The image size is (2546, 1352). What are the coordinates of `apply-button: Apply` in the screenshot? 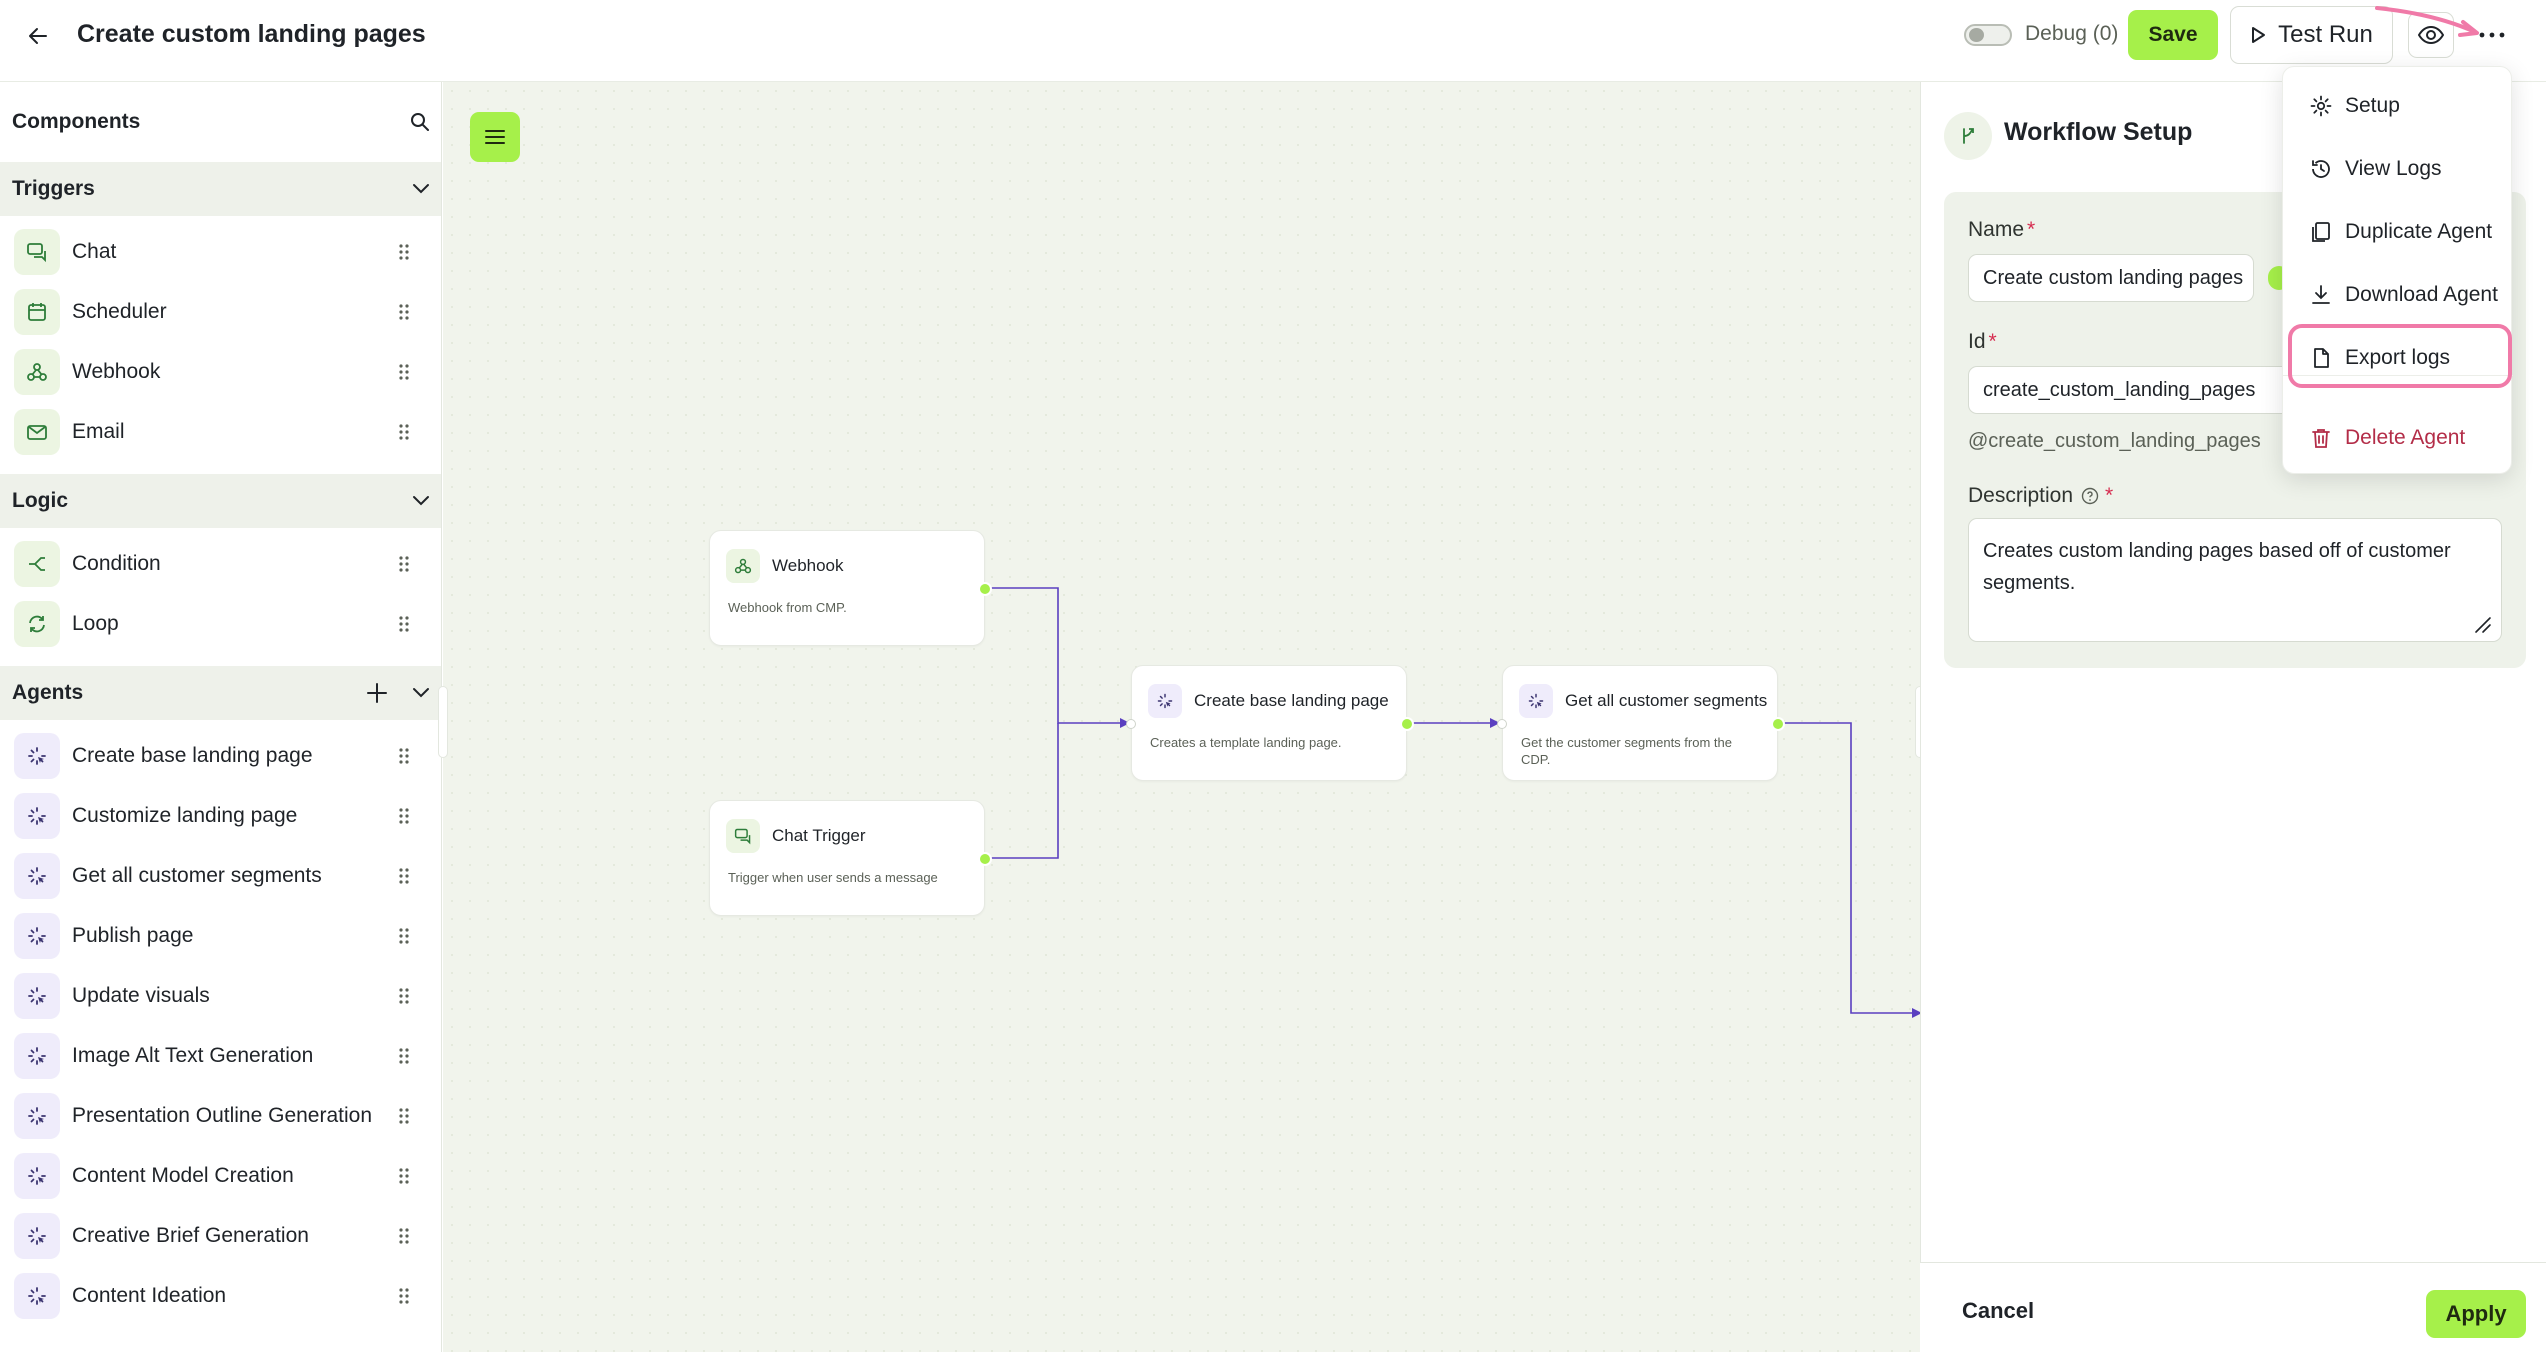 It's located at (2476, 1314).